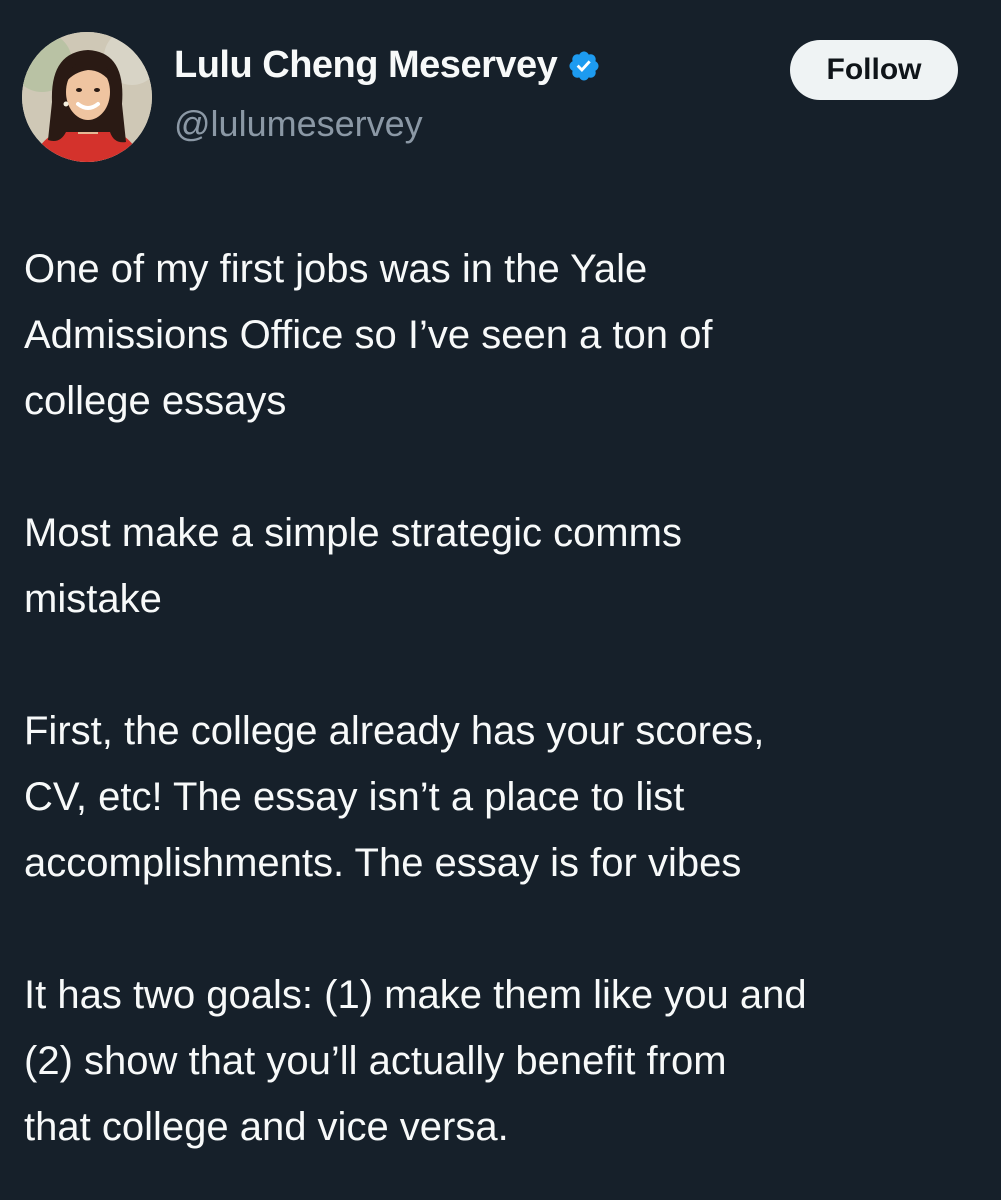  Describe the element at coordinates (336, 269) in the screenshot. I see `tweet-text-line: One of my first jobs was in the Yale` at that location.